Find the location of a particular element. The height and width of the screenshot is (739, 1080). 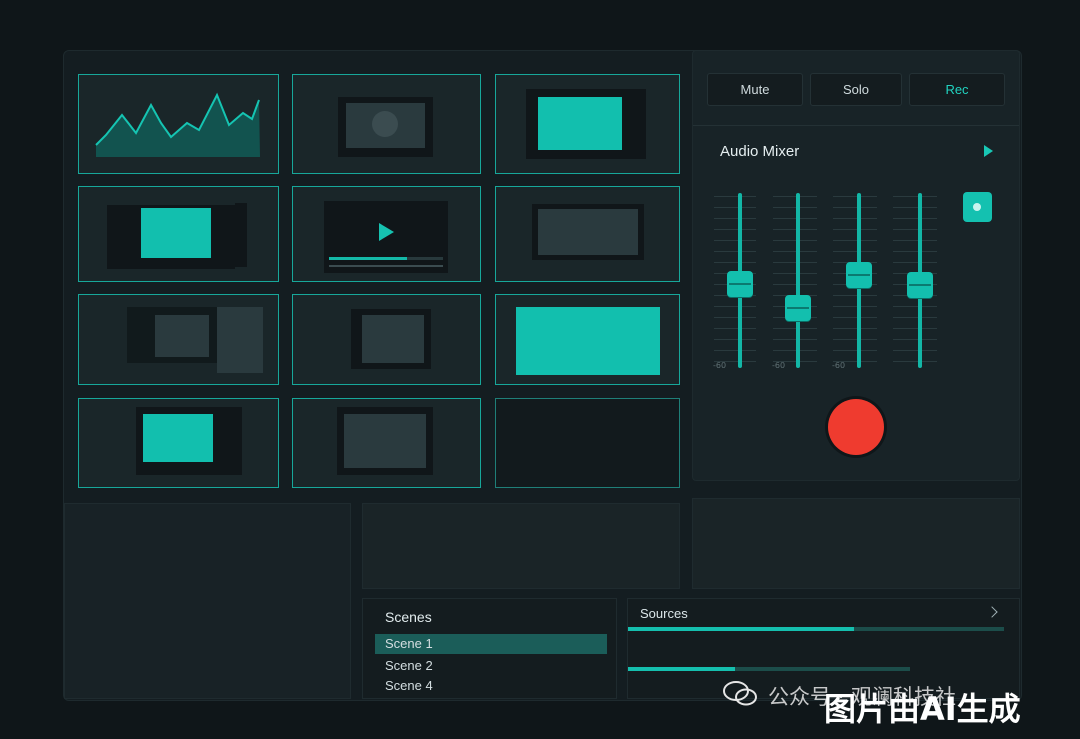

dock-panel-left is located at coordinates (207, 601).